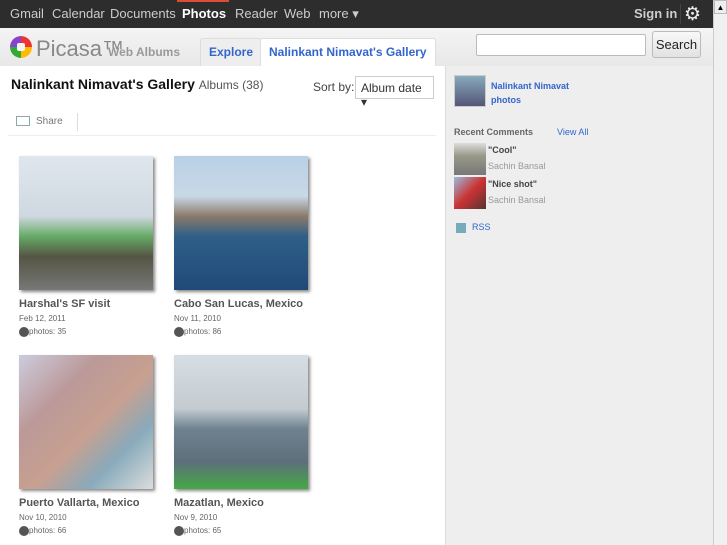 This screenshot has height=545, width=727. Describe the element at coordinates (231, 85) in the screenshot. I see `albums-count: Albums (38)` at that location.